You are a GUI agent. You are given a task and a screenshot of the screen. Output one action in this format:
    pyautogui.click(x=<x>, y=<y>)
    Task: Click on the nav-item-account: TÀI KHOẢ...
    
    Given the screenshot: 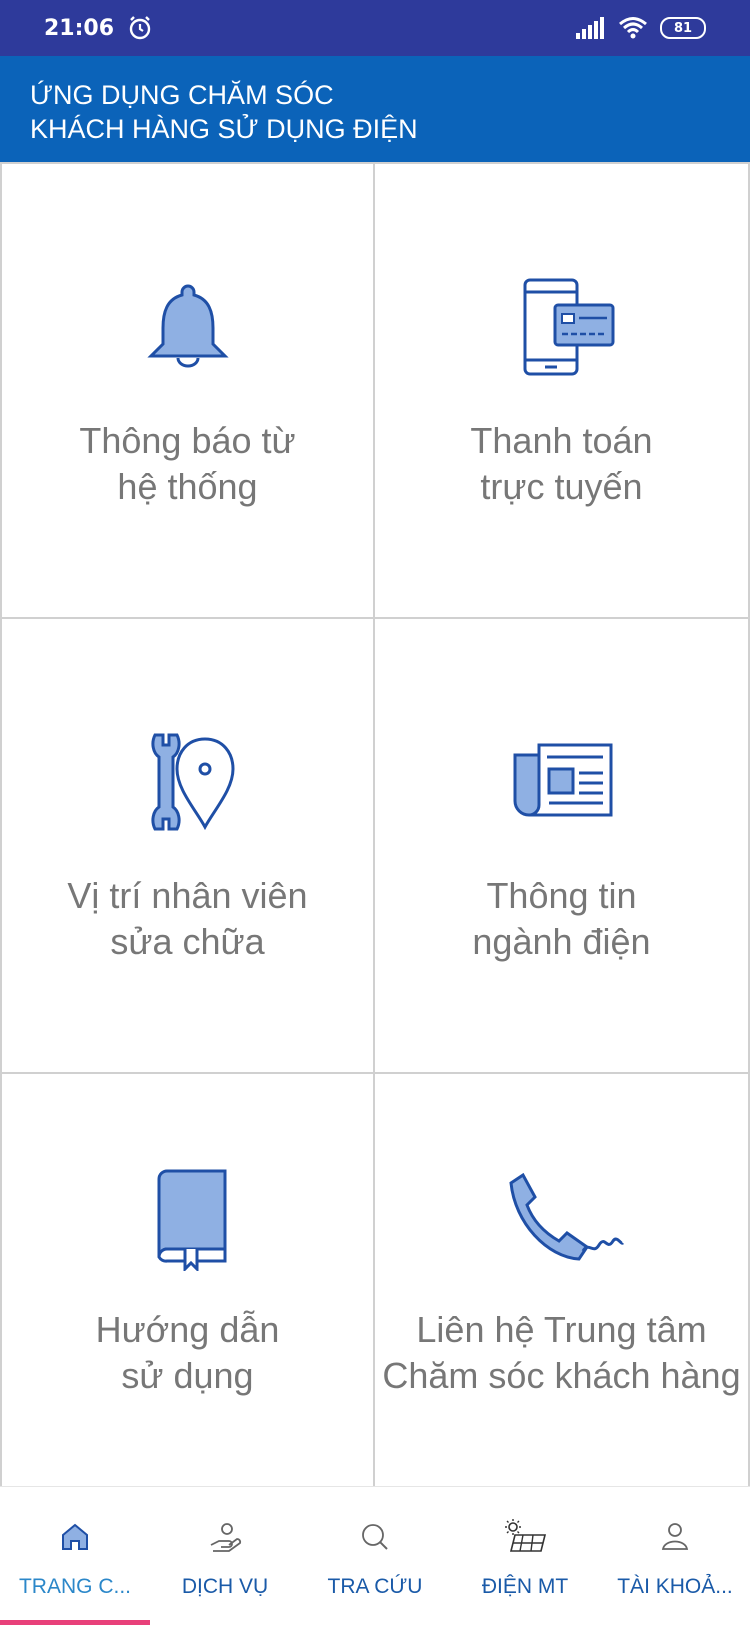 What is the action you would take?
    pyautogui.click(x=675, y=1556)
    